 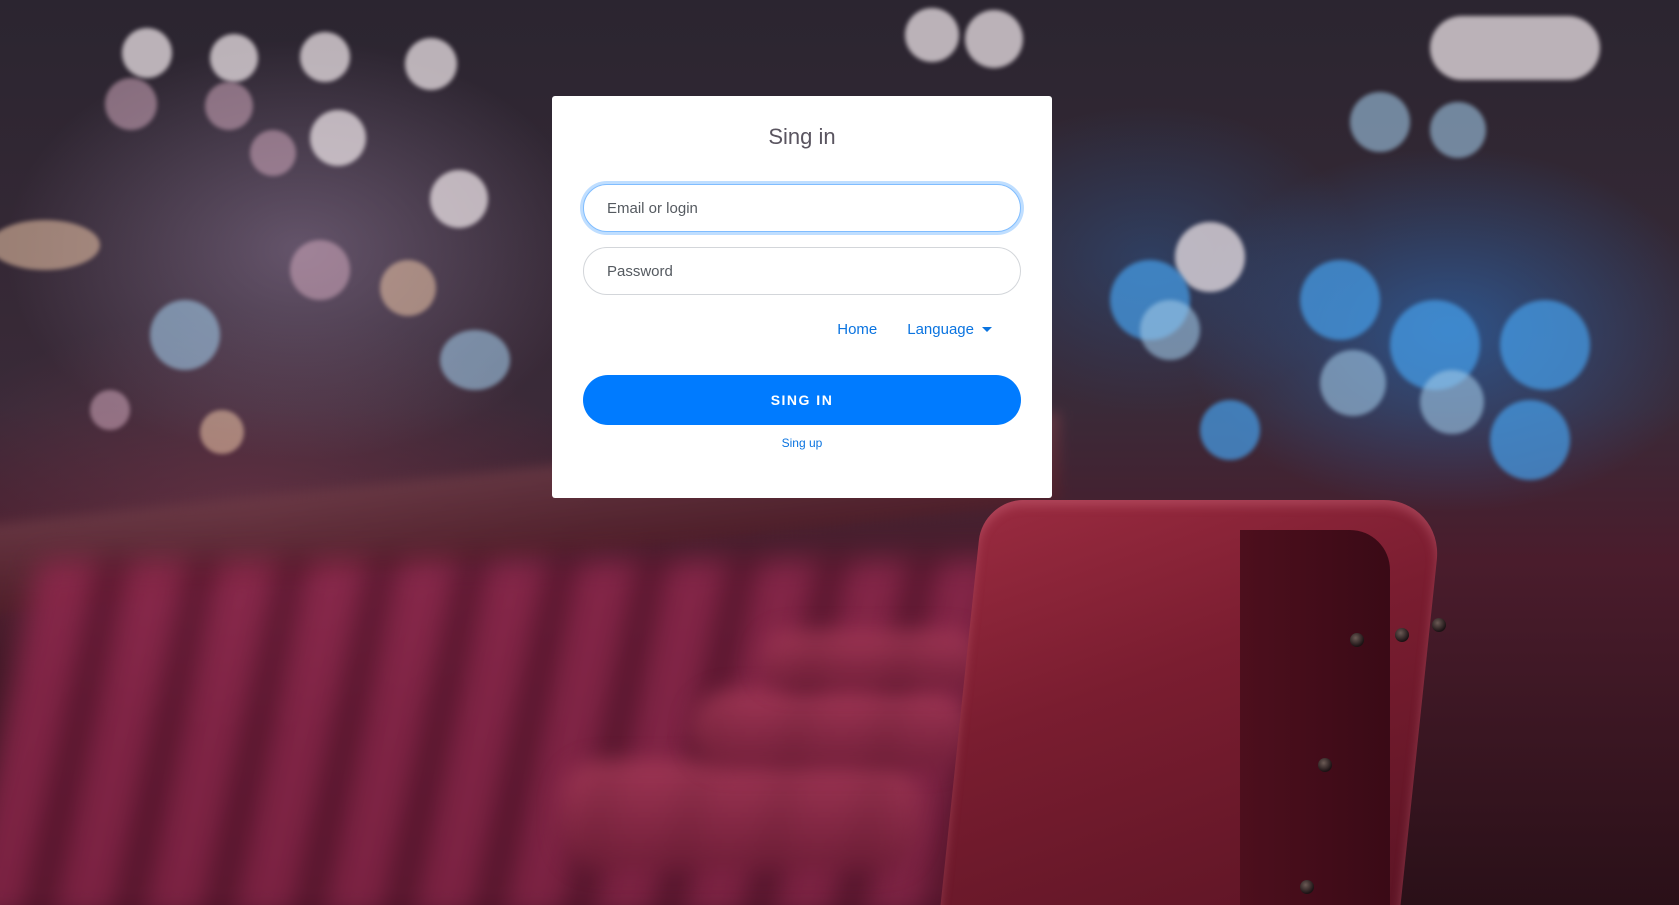 What do you see at coordinates (802, 208) in the screenshot?
I see `email-input` at bounding box center [802, 208].